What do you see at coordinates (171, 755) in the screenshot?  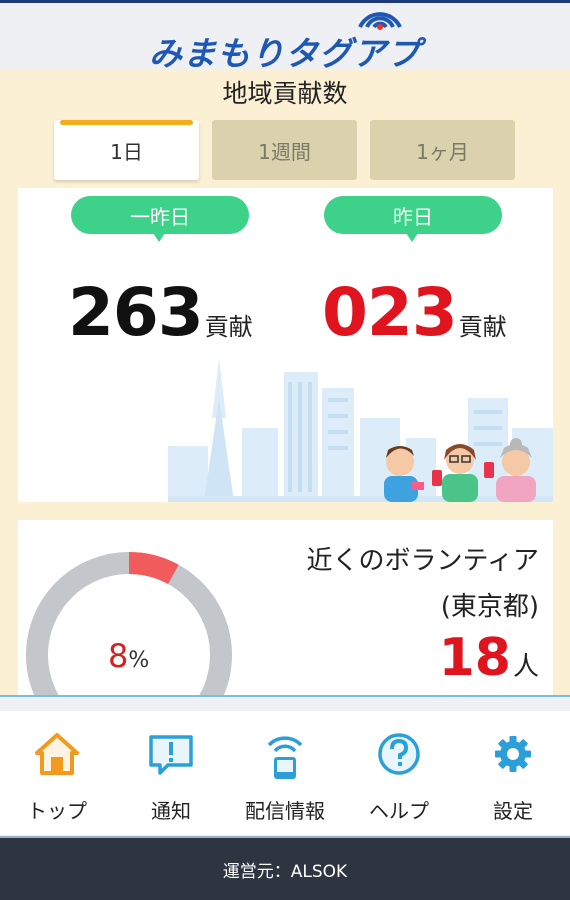 I see `notification-icon` at bounding box center [171, 755].